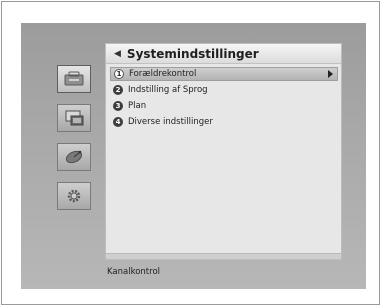 The height and width of the screenshot is (306, 381). What do you see at coordinates (137, 106) in the screenshot?
I see `menu-item-label: Plan` at bounding box center [137, 106].